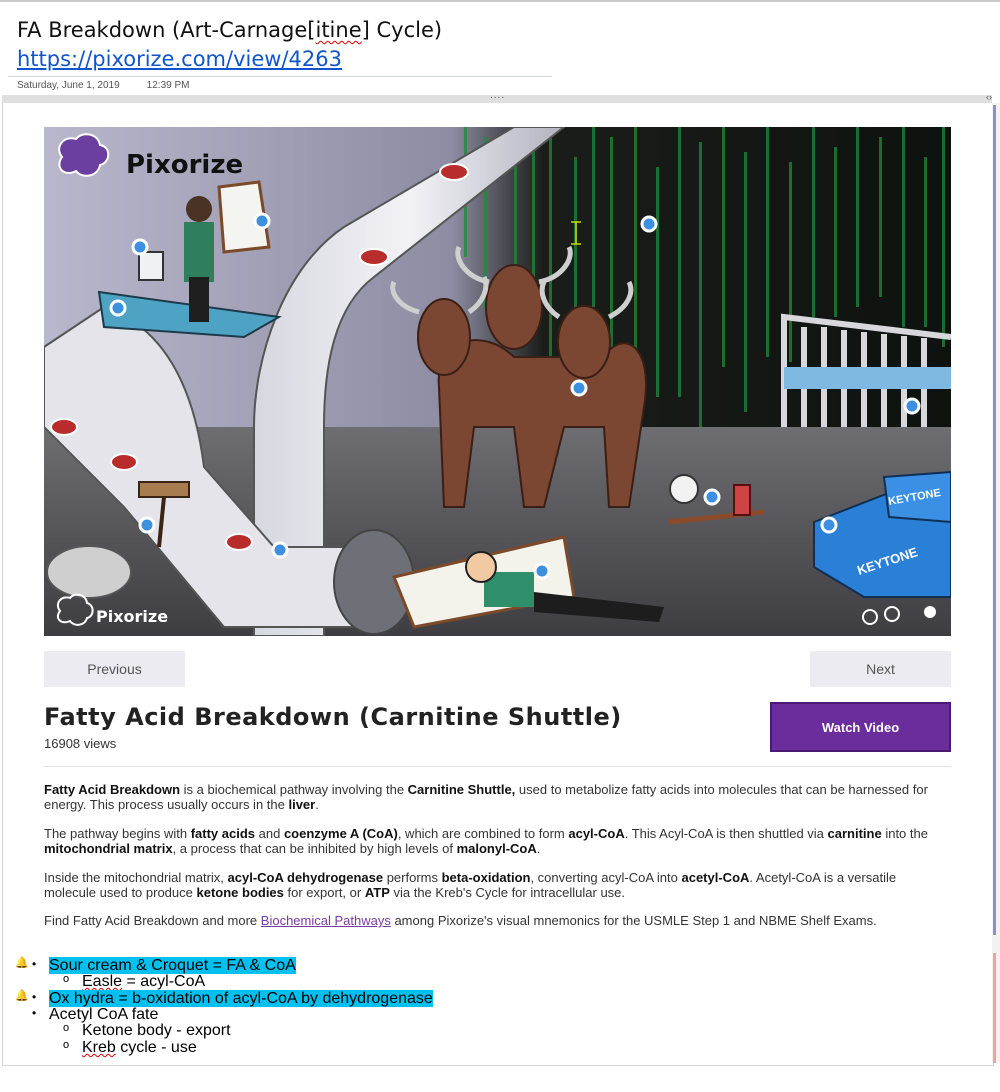 Image resolution: width=1000 pixels, height=1092 pixels. What do you see at coordinates (140, 247) in the screenshot?
I see `hotspot-sour-cream` at bounding box center [140, 247].